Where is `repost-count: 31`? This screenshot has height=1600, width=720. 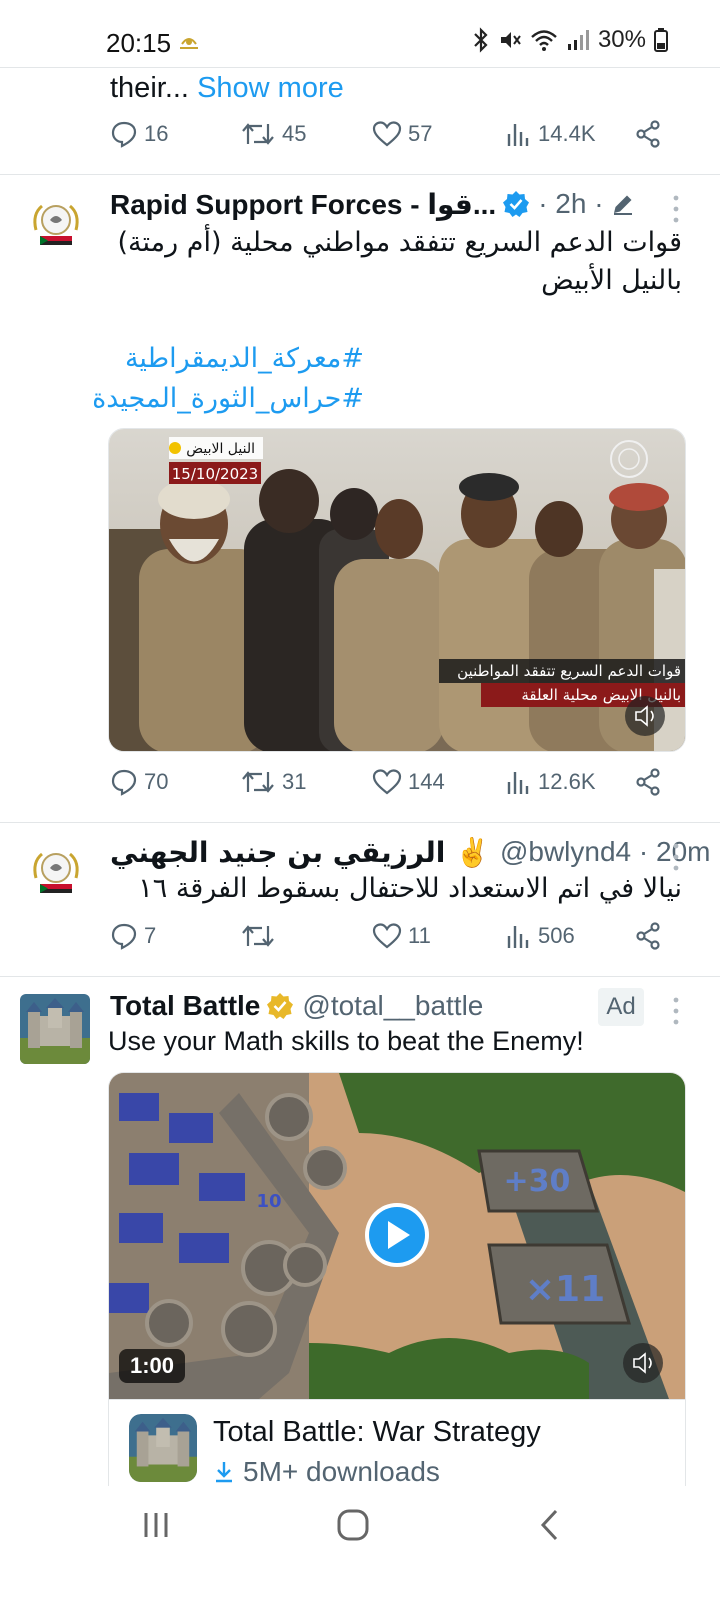 repost-count: 31 is located at coordinates (294, 781).